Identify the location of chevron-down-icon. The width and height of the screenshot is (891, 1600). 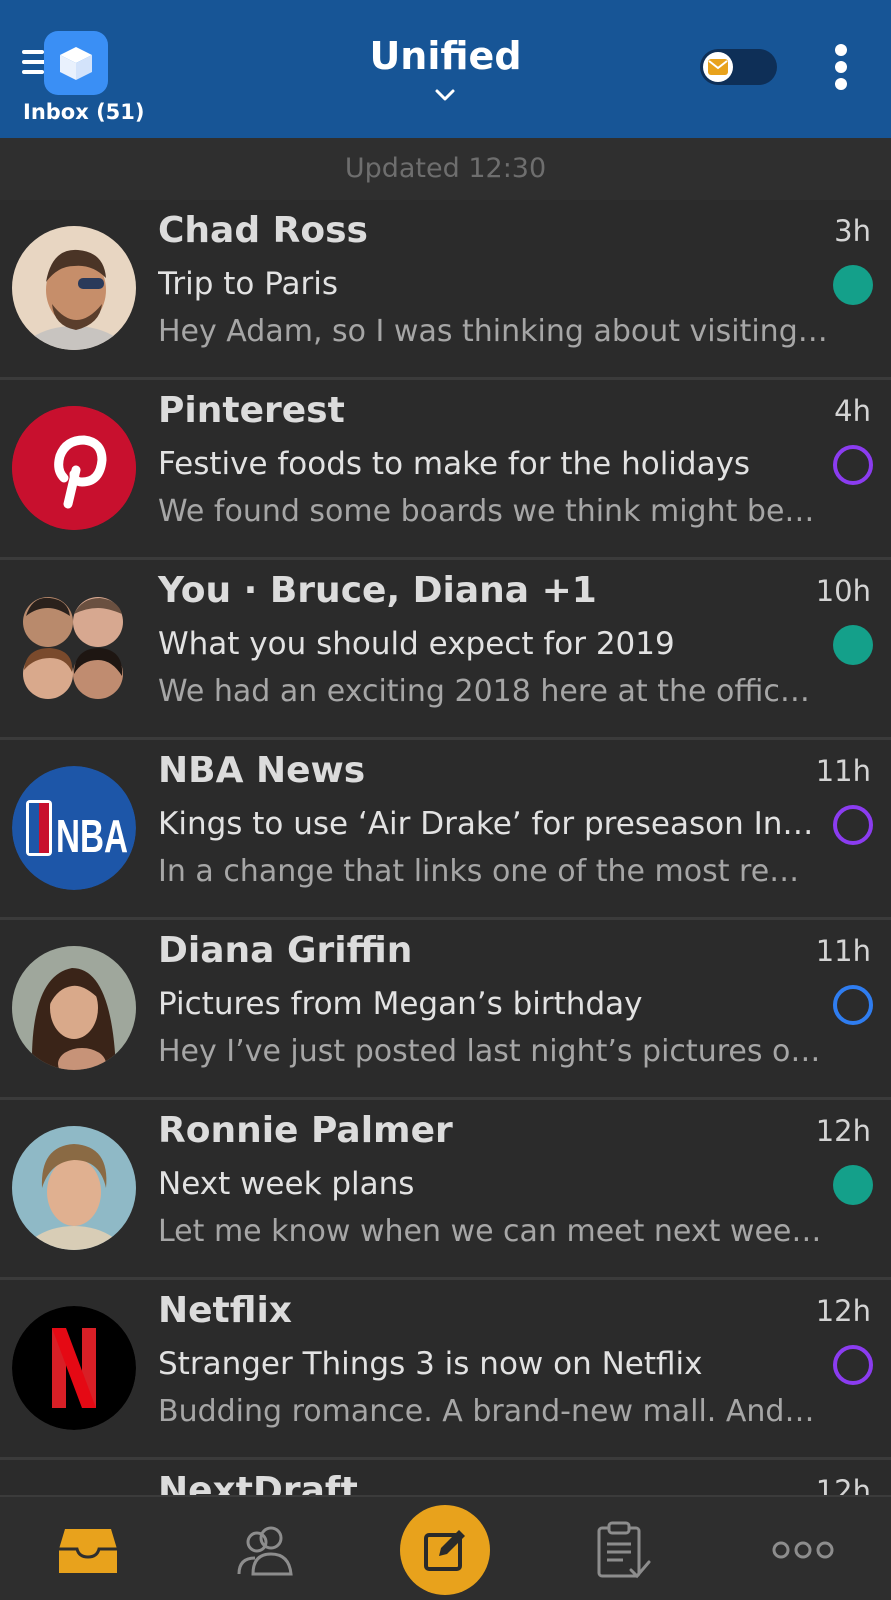
(445, 95).